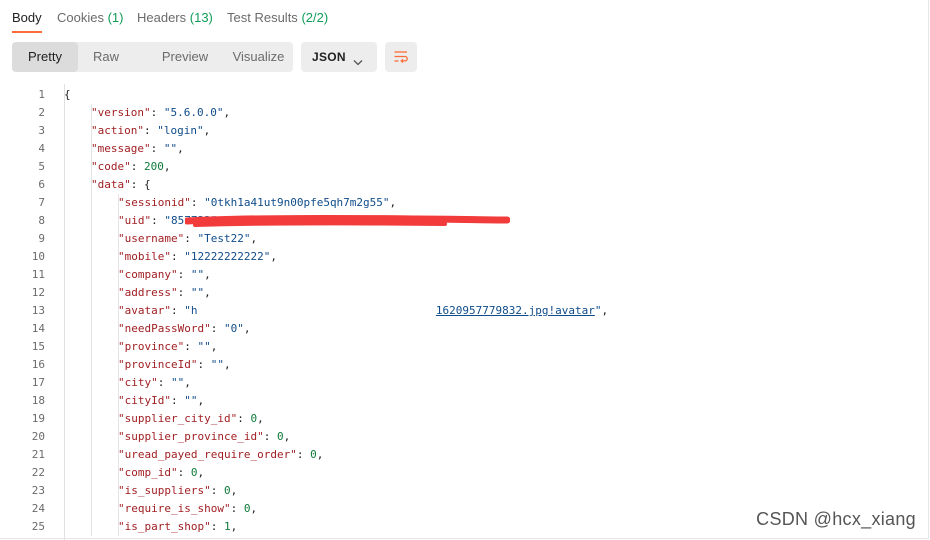 This screenshot has height=540, width=930. What do you see at coordinates (465, 473) in the screenshot?
I see `code-line: 22 "comp_id": 0,` at bounding box center [465, 473].